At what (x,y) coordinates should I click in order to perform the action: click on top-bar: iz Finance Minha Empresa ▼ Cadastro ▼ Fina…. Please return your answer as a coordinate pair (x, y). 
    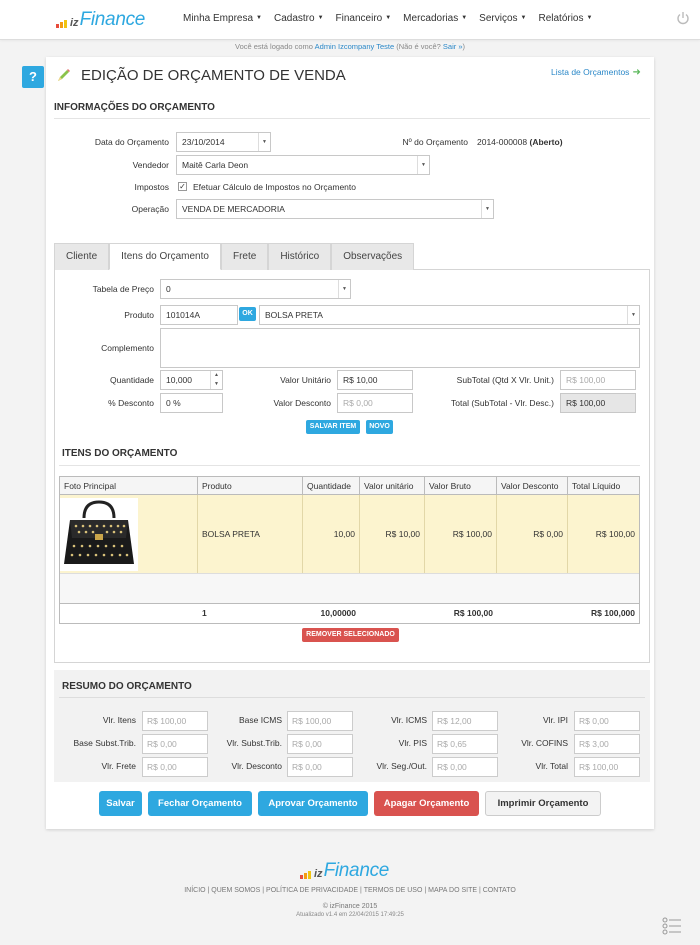
    Looking at the image, I should click on (350, 20).